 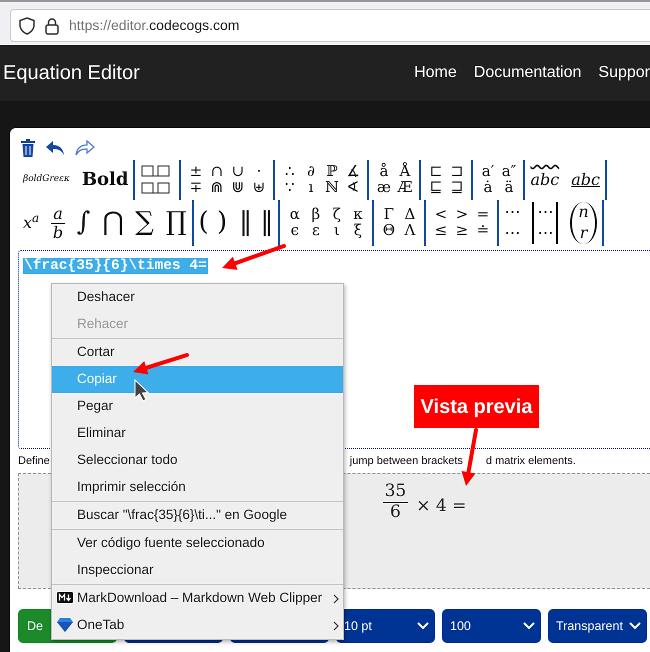 What do you see at coordinates (290, 188) in the screenshot?
I see `symbol-button: ∵` at bounding box center [290, 188].